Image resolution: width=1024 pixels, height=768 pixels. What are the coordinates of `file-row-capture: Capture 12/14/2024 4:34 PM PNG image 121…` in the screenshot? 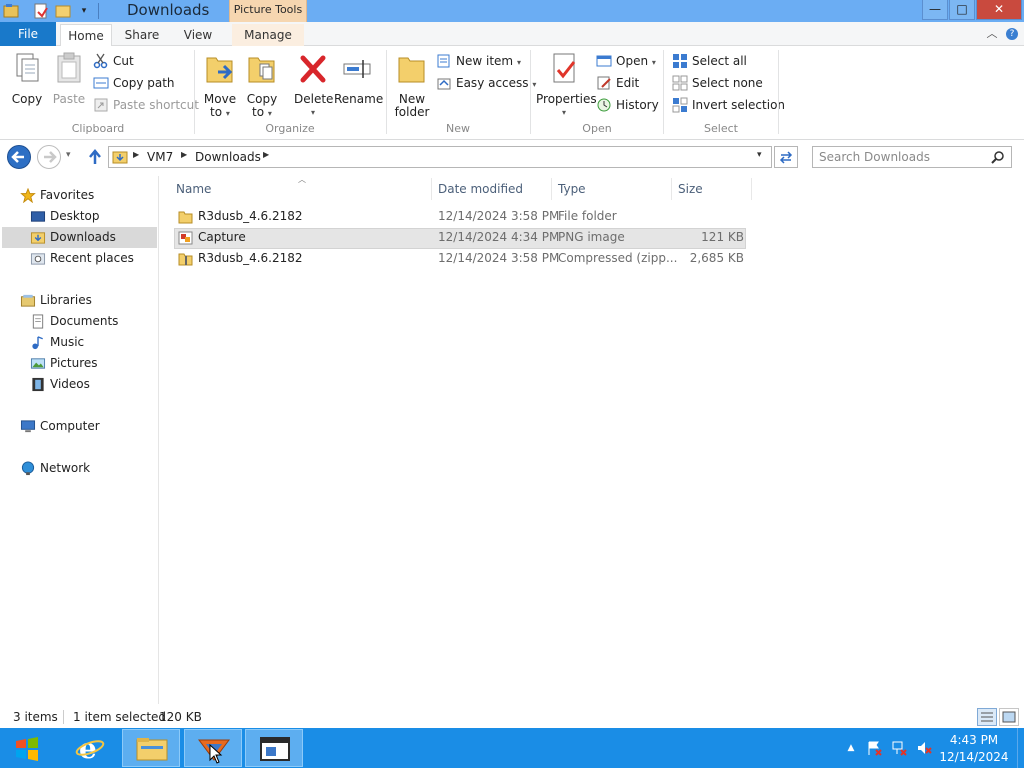 It's located at (460, 238).